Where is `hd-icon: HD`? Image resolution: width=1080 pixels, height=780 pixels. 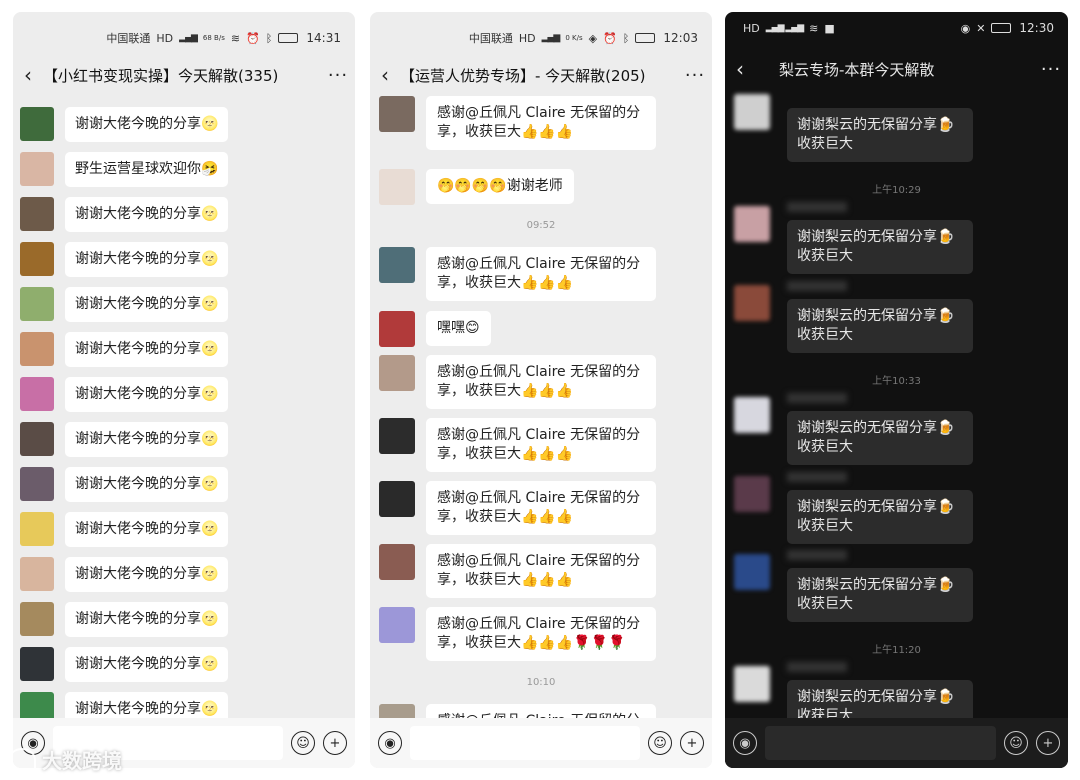 hd-icon: HD is located at coordinates (527, 38).